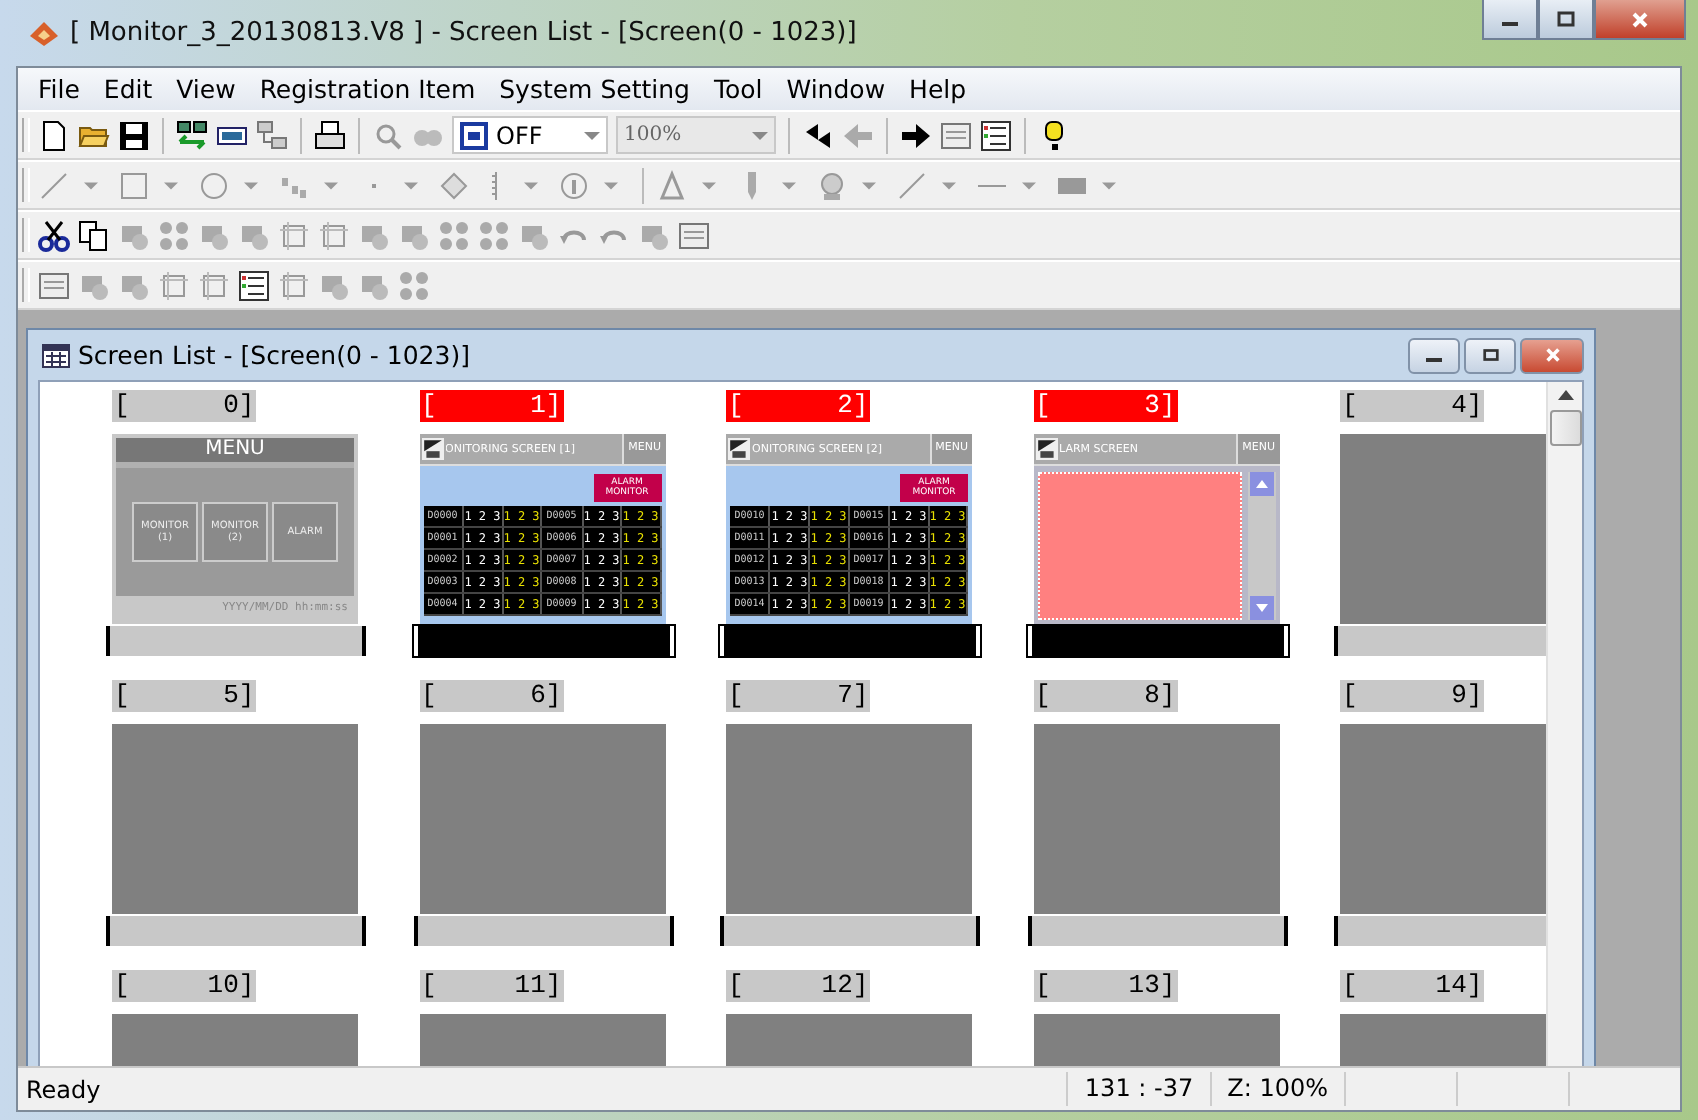 The image size is (1698, 1120). I want to click on screen-number: [ 7], so click(798, 696).